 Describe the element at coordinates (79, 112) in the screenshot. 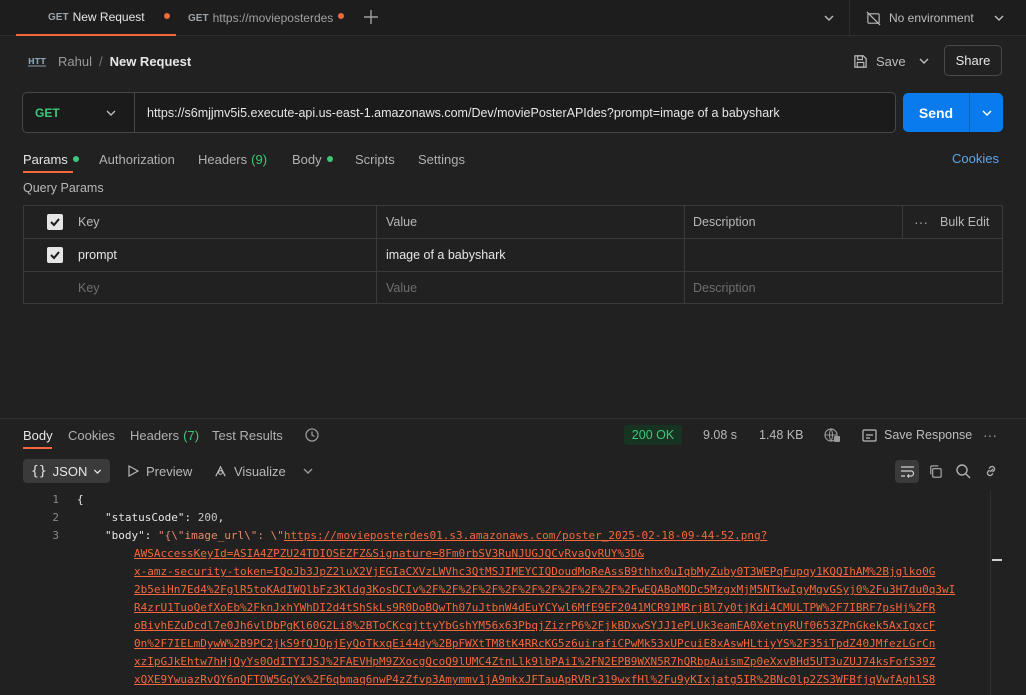

I see `method-select: GET` at that location.